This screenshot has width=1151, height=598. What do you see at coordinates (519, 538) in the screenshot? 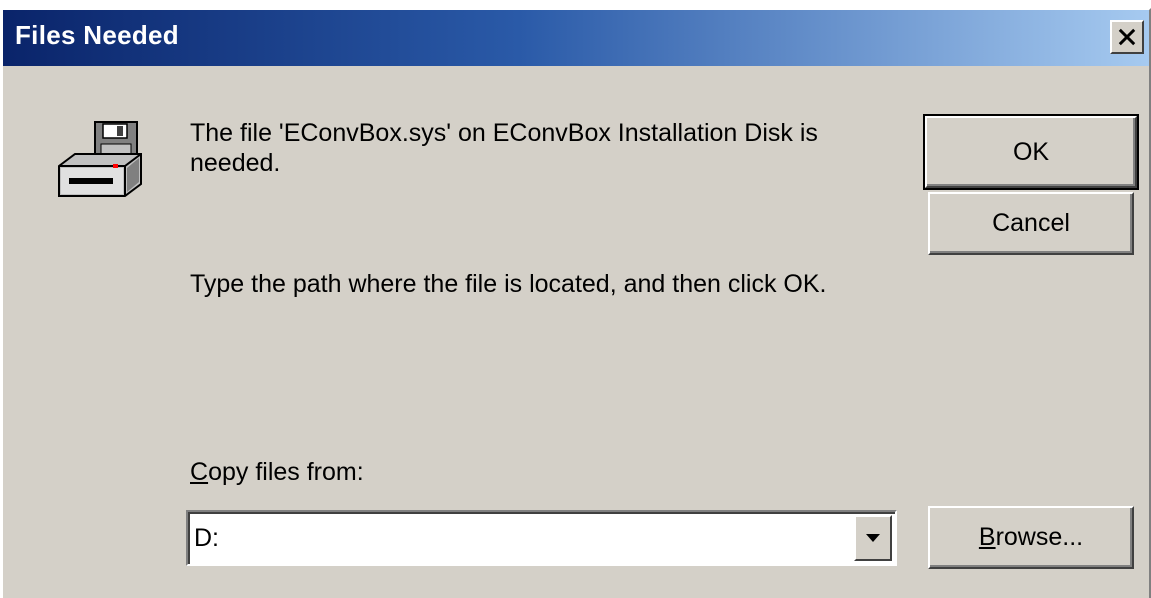
I see `copy-files-from-input` at bounding box center [519, 538].